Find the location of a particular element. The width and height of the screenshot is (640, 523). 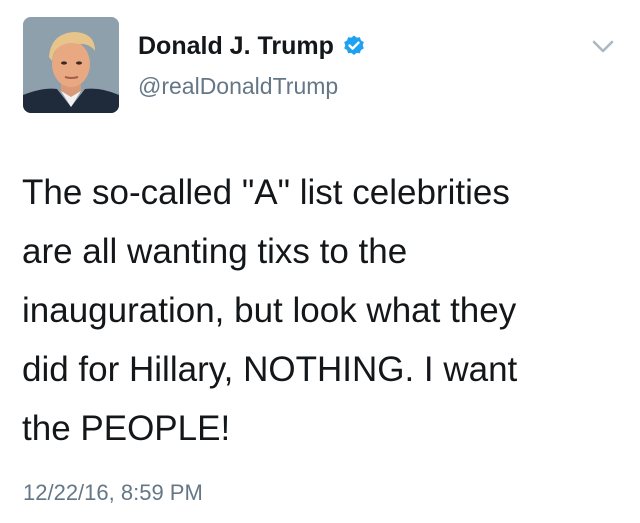

chevron-down-icon is located at coordinates (603, 47).